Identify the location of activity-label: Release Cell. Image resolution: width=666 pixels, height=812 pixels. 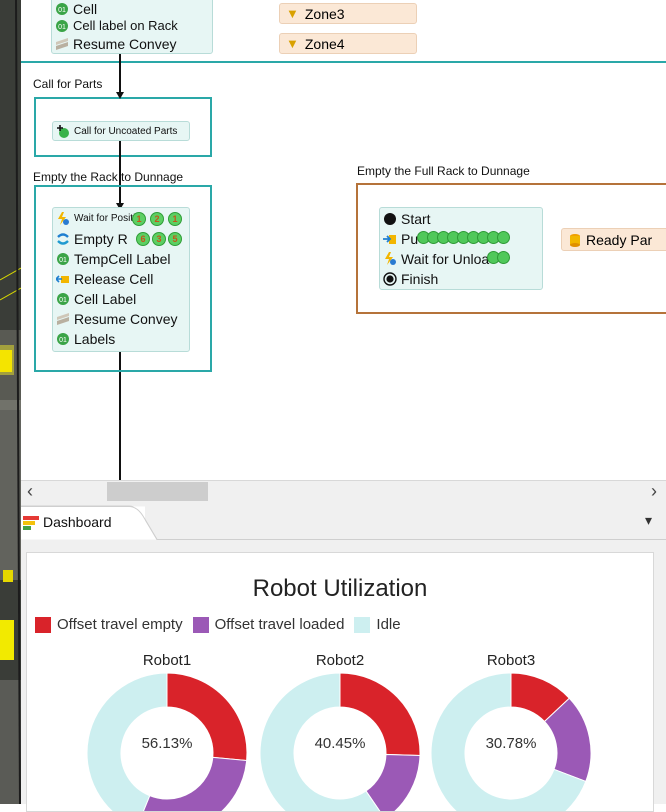
(114, 278).